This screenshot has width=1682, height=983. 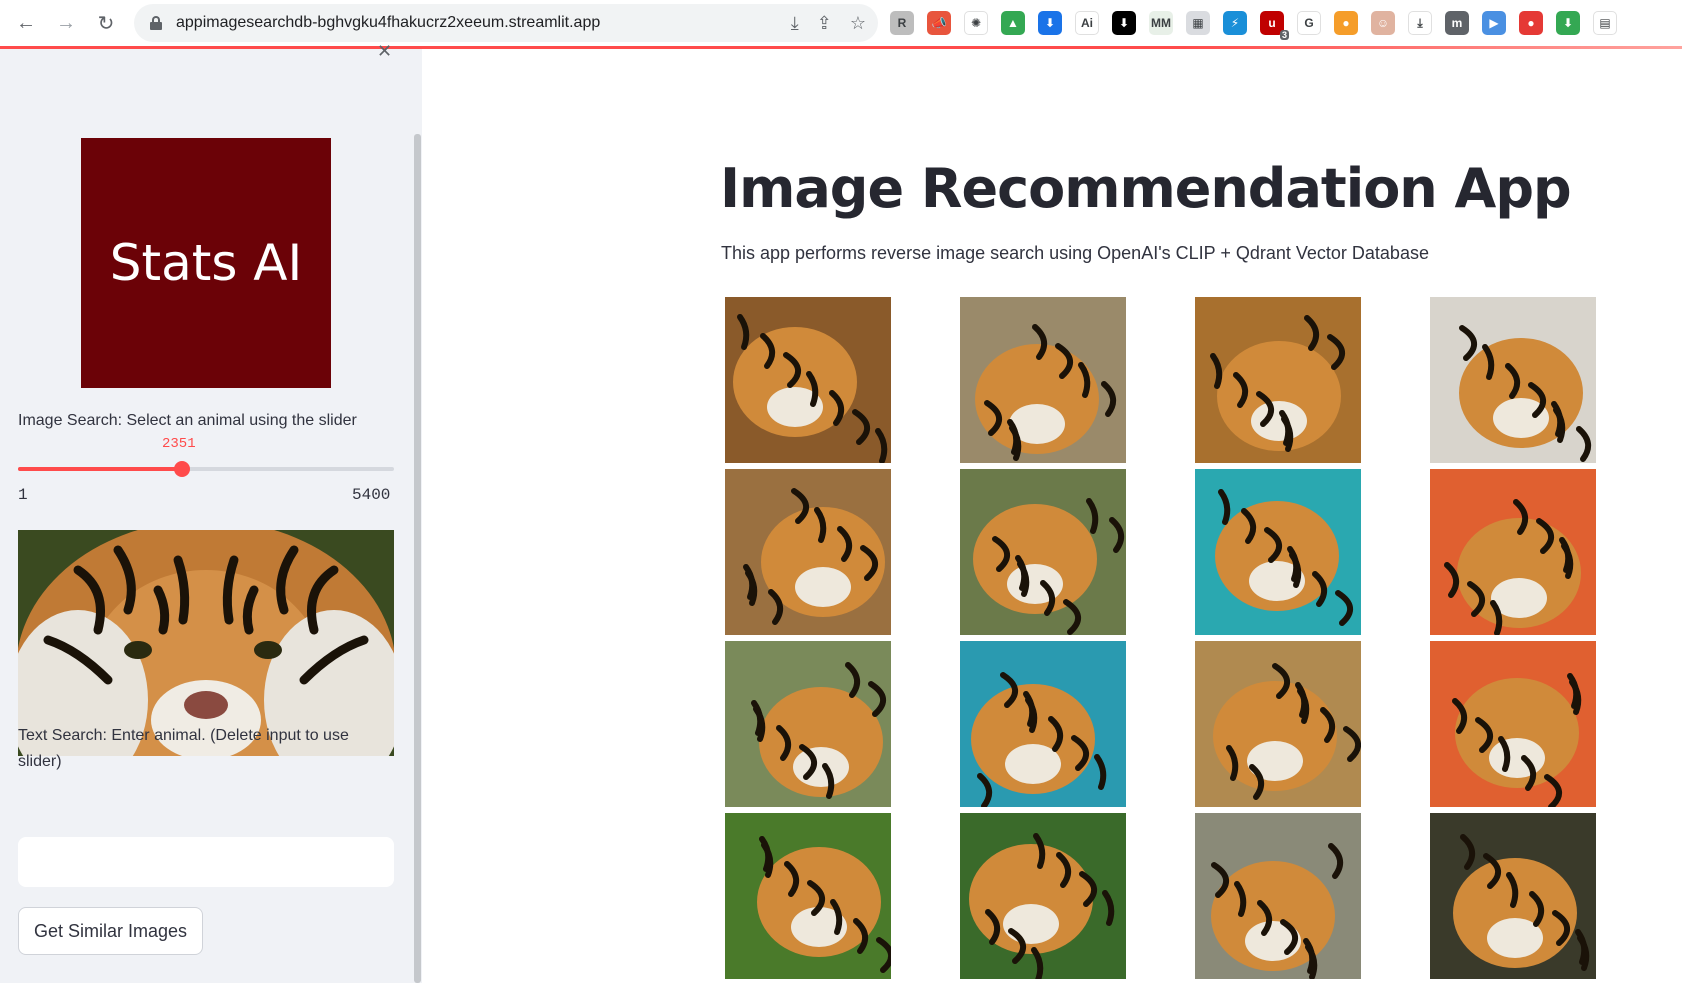 I want to click on install-app-icon: ⤓, so click(x=795, y=23).